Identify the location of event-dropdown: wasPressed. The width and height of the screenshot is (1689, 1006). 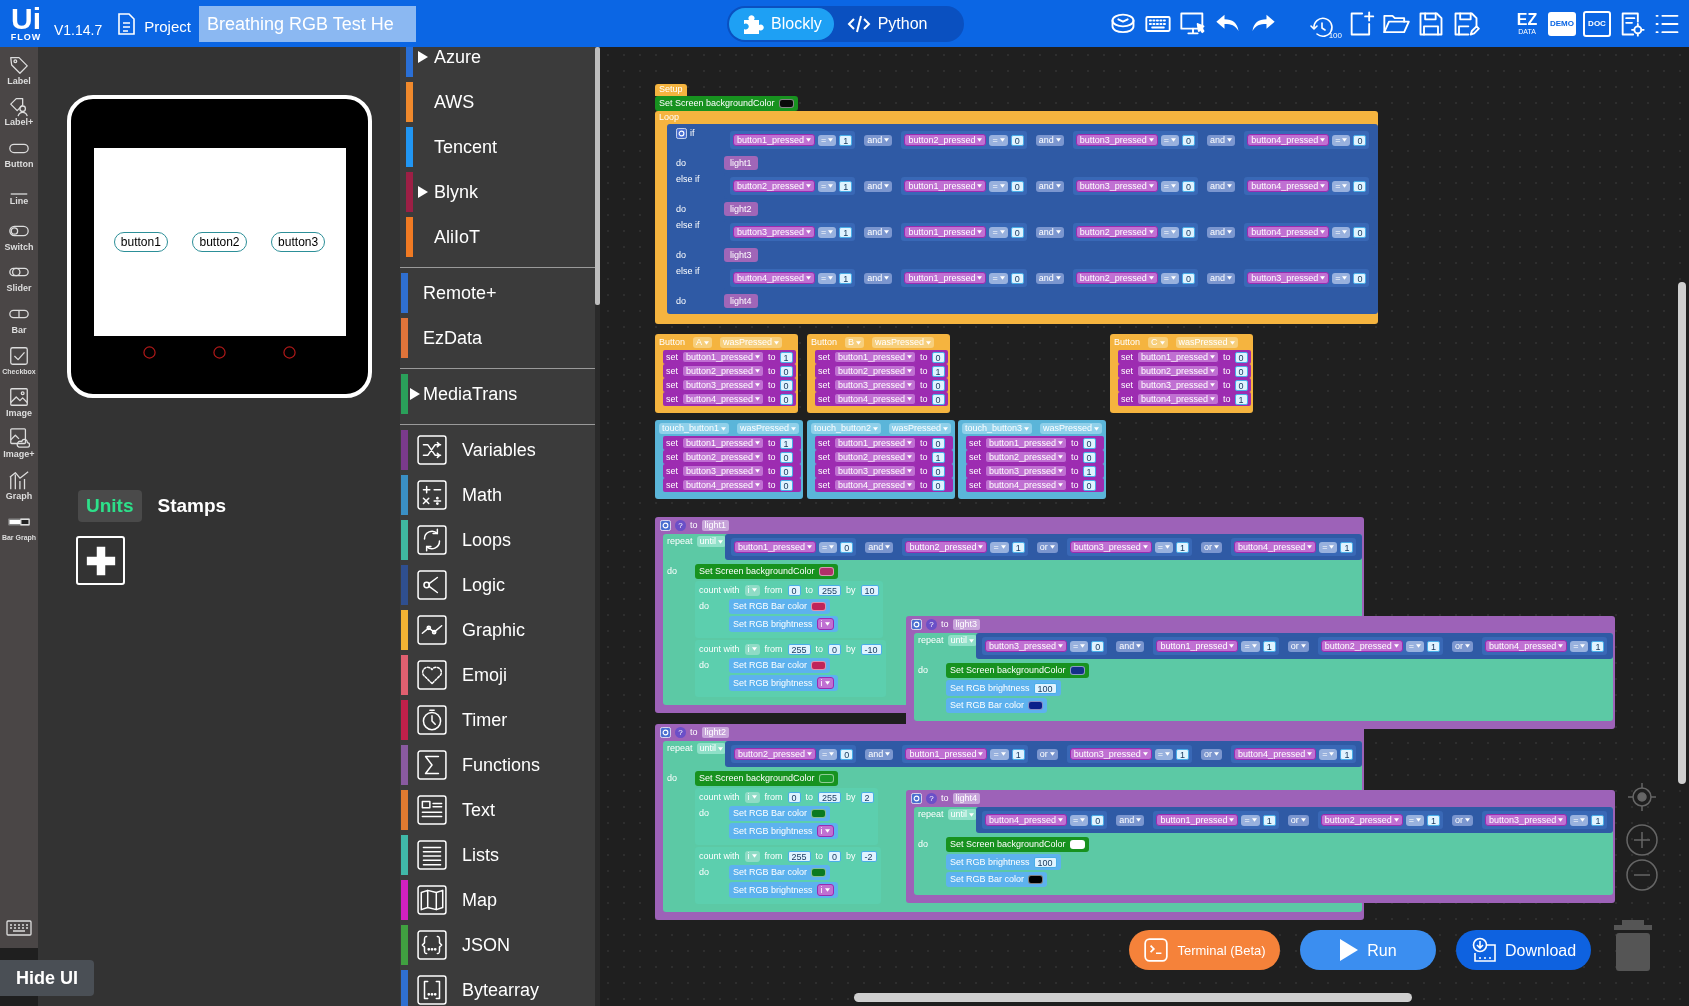
(920, 428).